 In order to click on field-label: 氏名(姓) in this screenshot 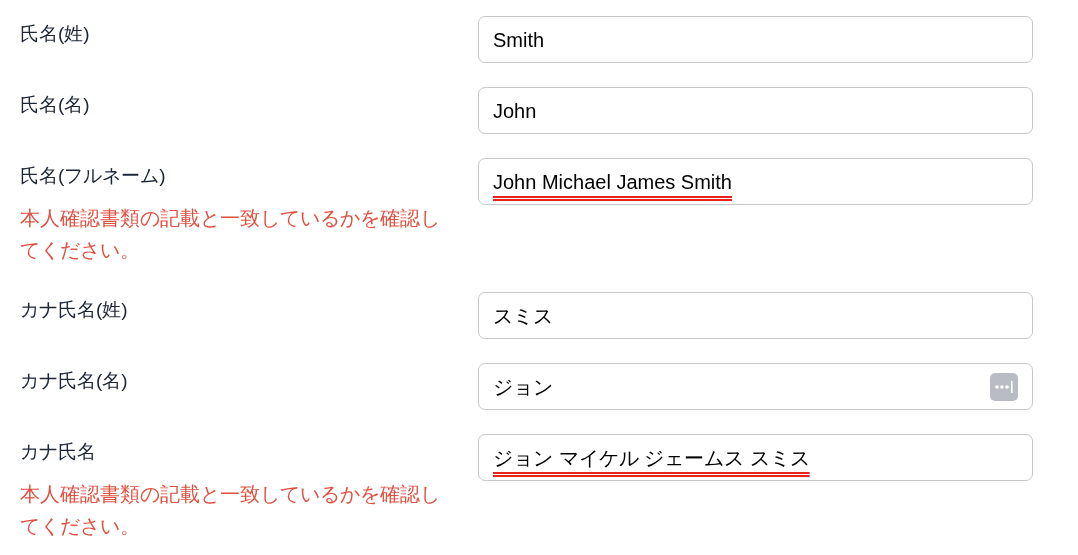, I will do `click(55, 34)`.